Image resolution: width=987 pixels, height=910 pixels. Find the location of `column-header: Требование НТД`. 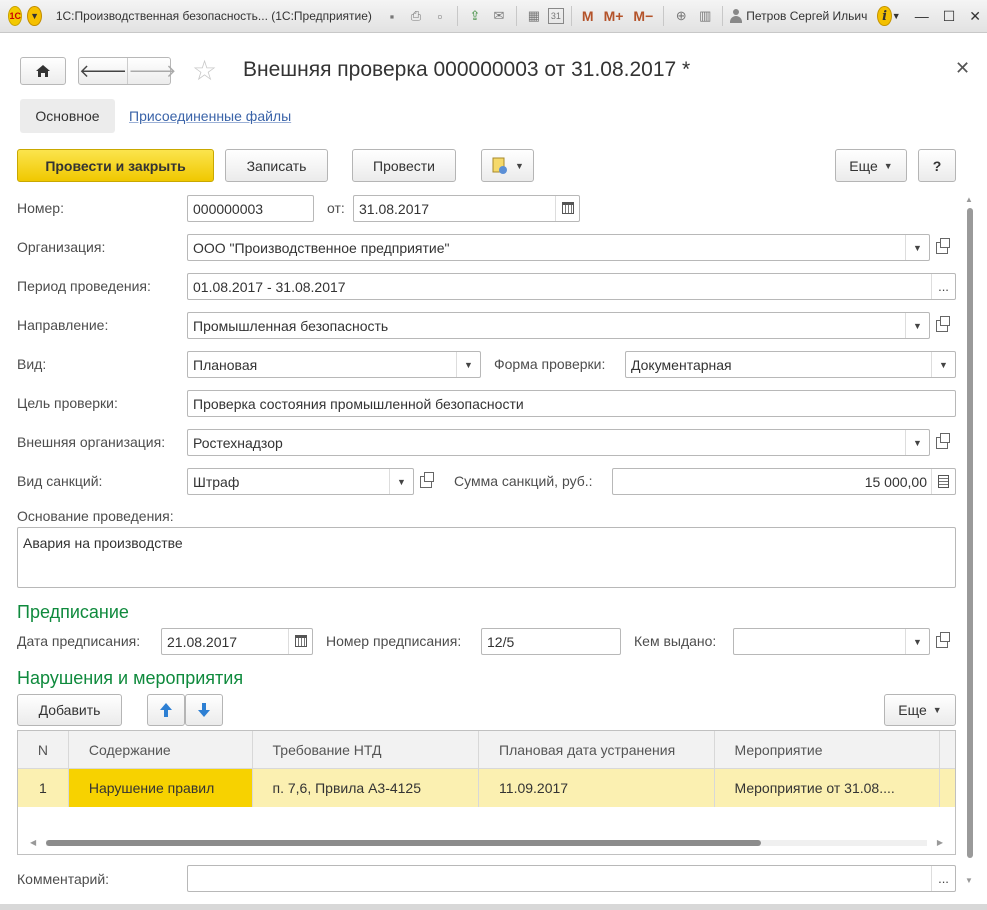

column-header: Требование НТД is located at coordinates (366, 749).